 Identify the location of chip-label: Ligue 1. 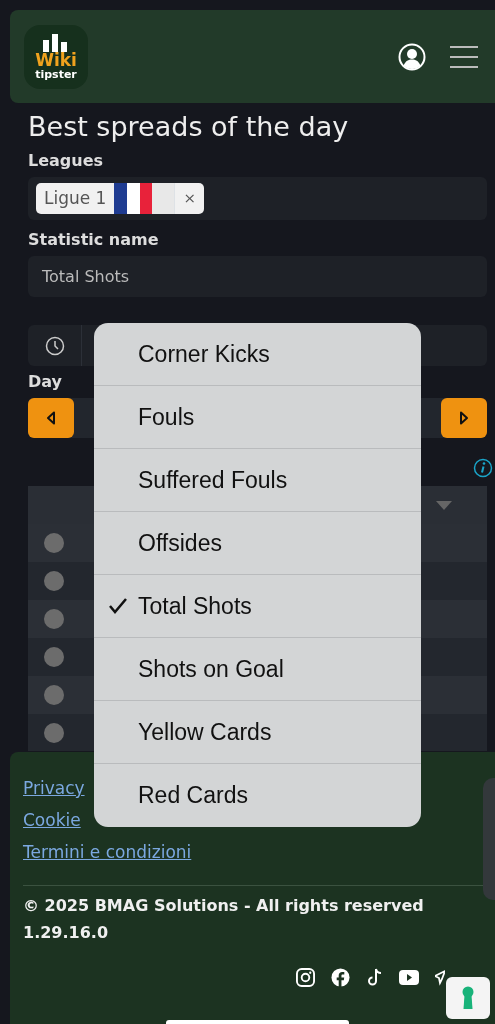
(75, 199).